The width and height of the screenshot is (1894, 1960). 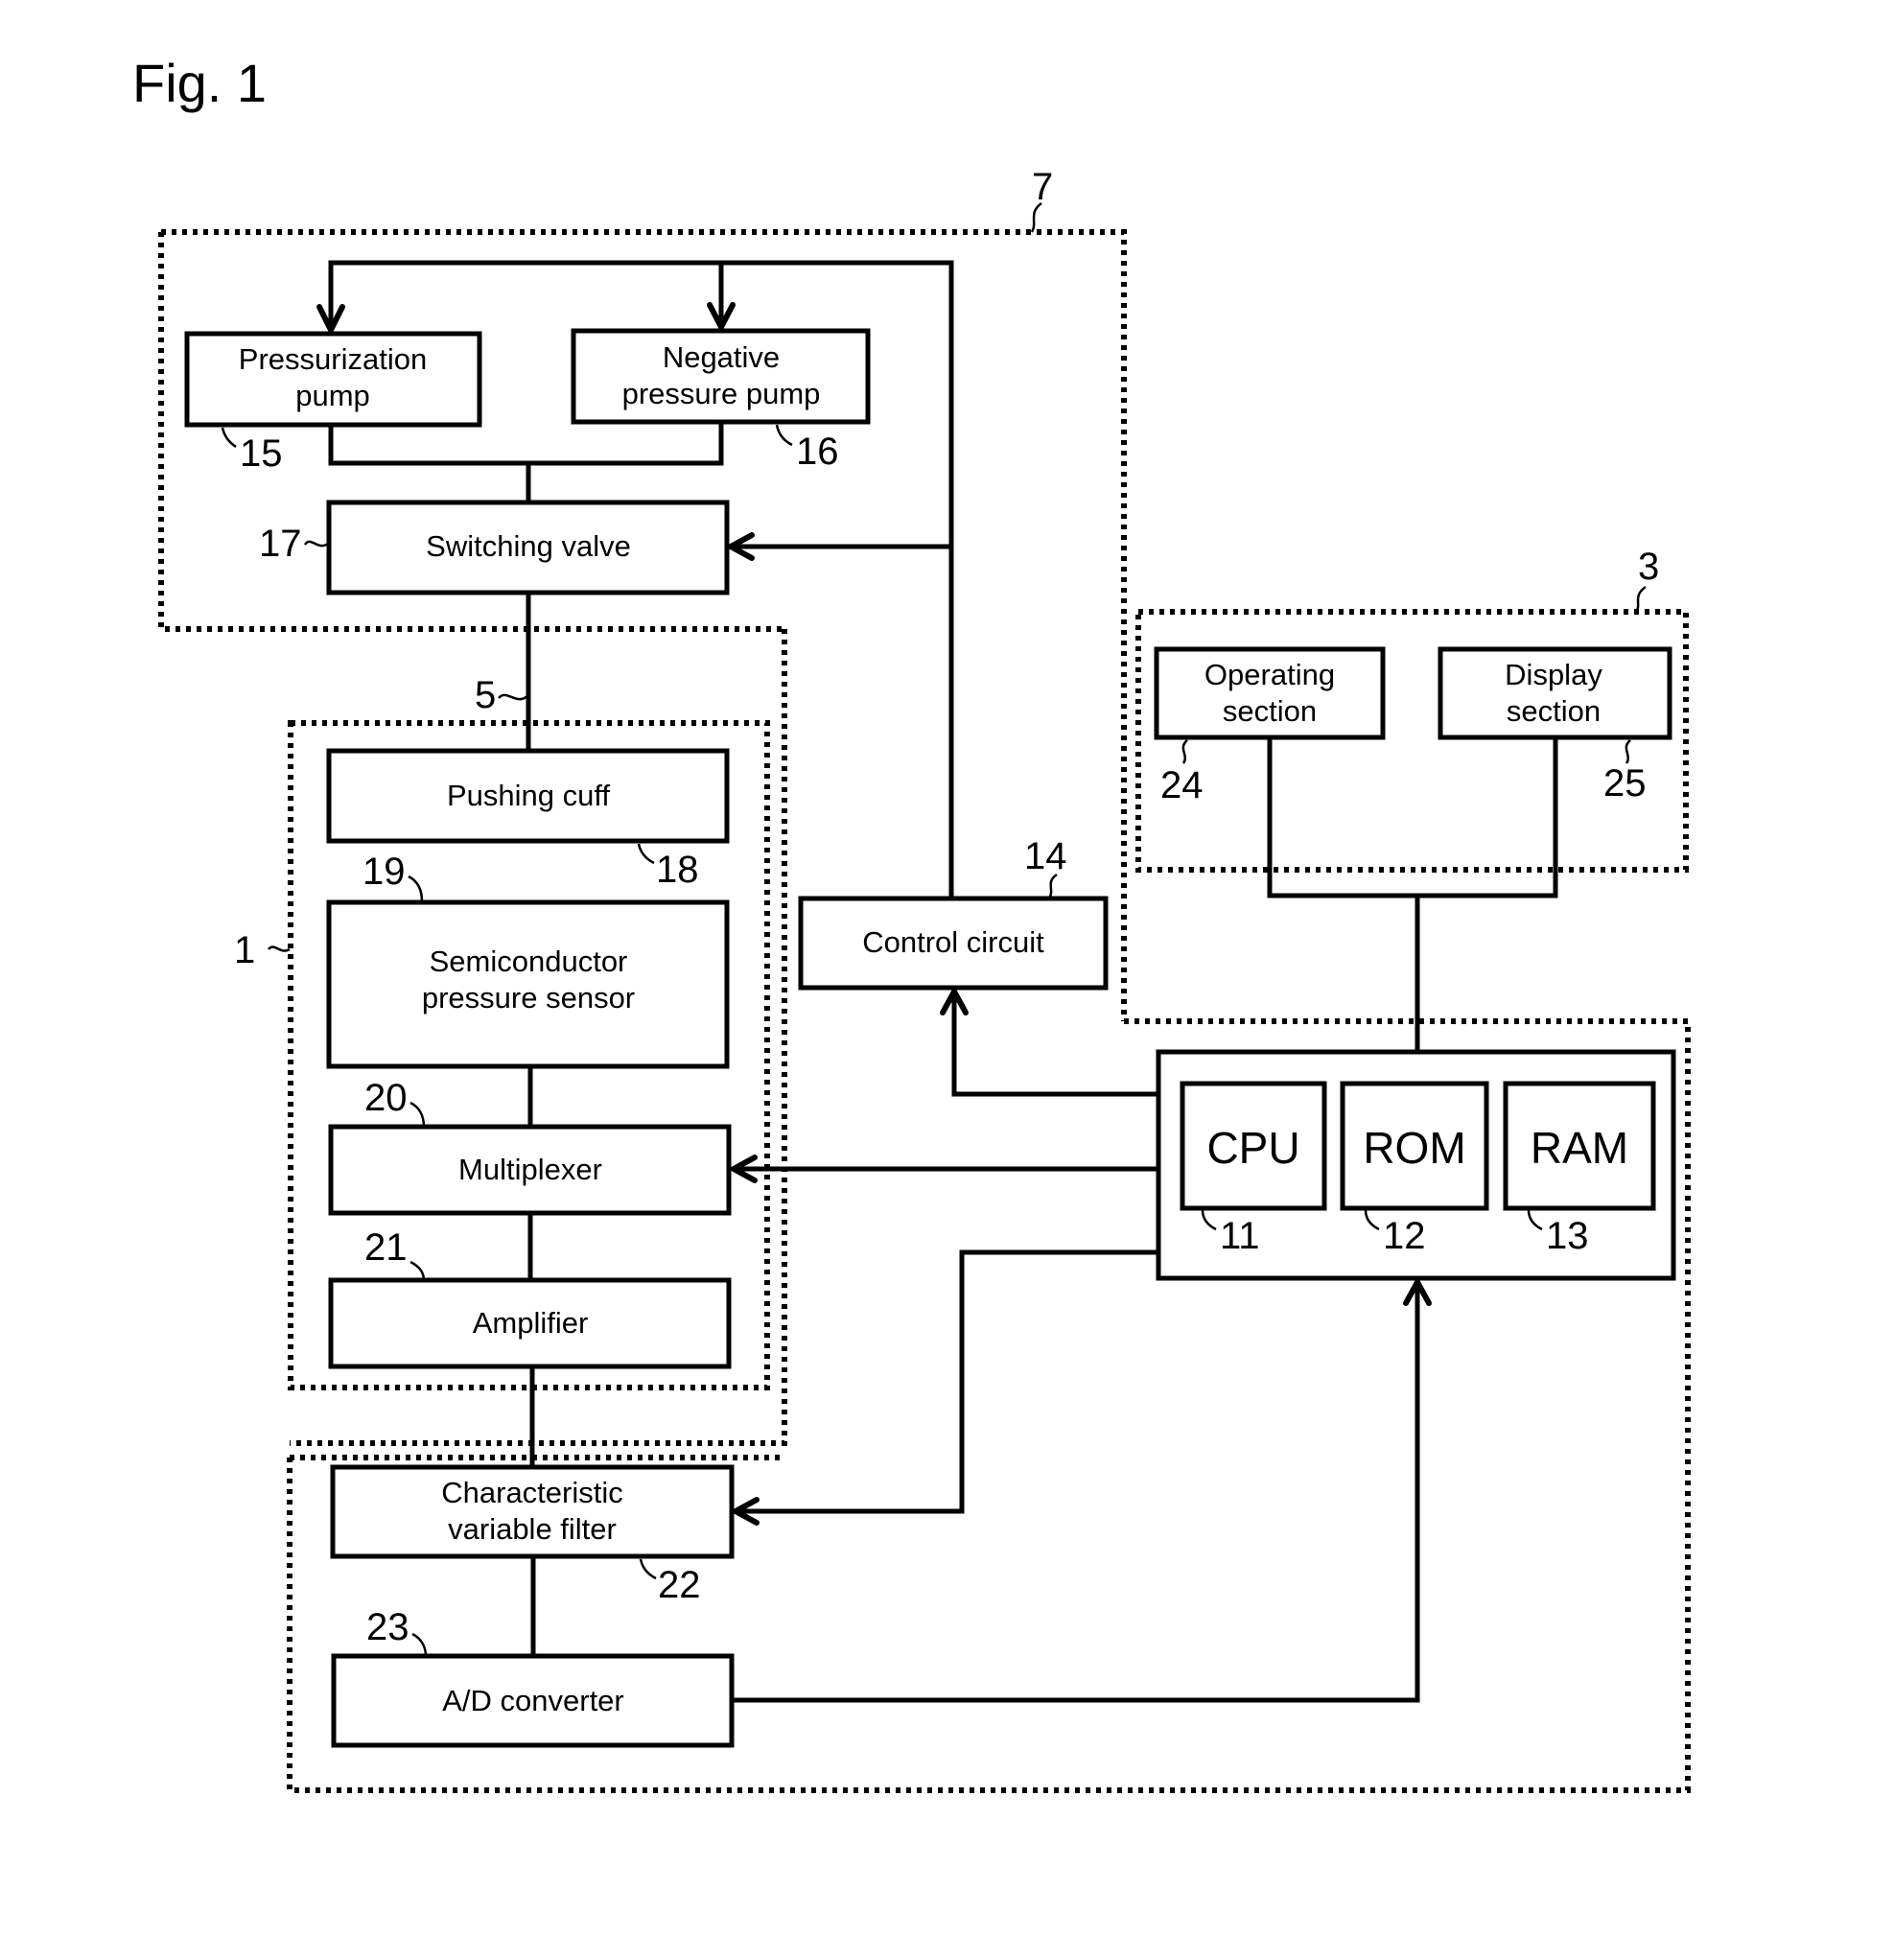 What do you see at coordinates (387, 1627) in the screenshot?
I see `ref-number: 23` at bounding box center [387, 1627].